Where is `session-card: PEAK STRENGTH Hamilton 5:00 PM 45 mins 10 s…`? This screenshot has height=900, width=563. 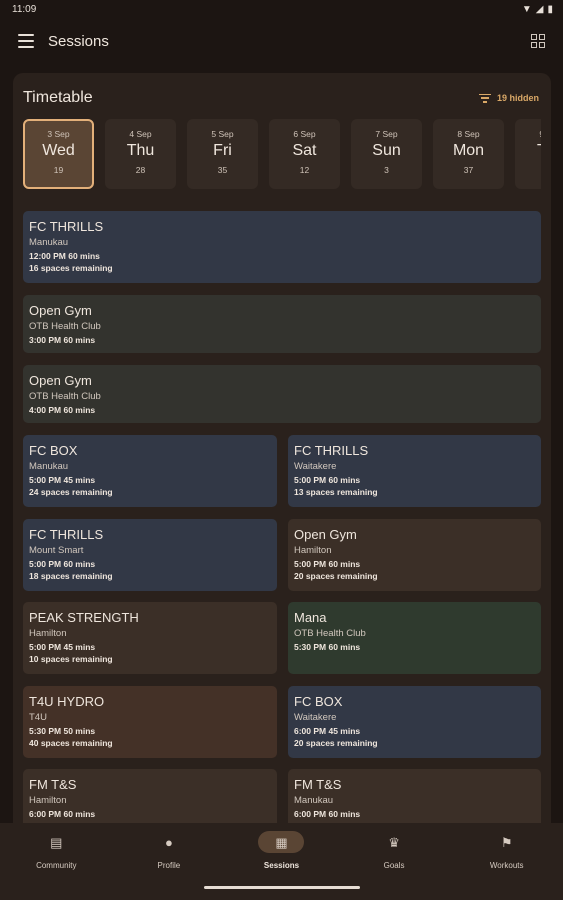 session-card: PEAK STRENGTH Hamilton 5:00 PM 45 mins 10 s… is located at coordinates (150, 638).